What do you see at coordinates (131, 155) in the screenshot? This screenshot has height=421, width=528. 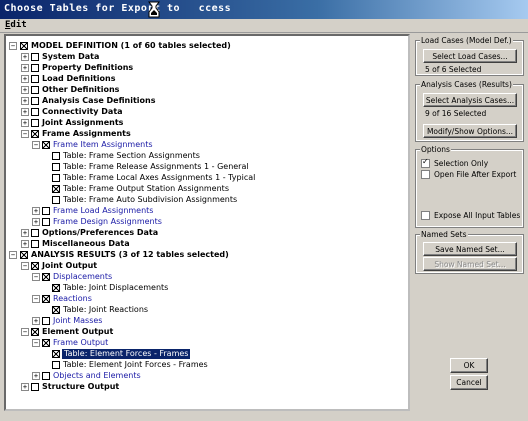 I see `tree-label: Table: Frame Section Assignments` at bounding box center [131, 155].